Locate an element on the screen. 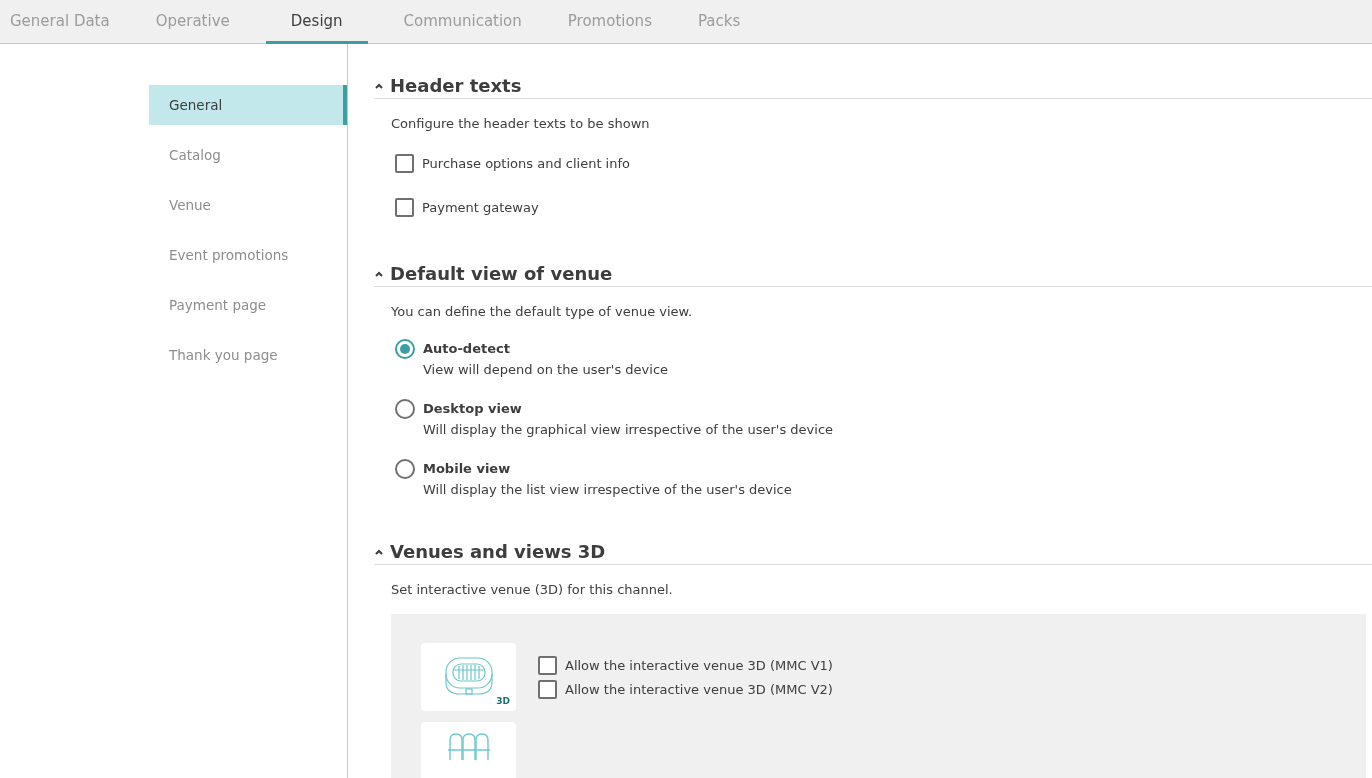 This screenshot has height=778, width=1372. checkbox-label: Allow the interactive venue 3D (MMC V2) is located at coordinates (699, 689).